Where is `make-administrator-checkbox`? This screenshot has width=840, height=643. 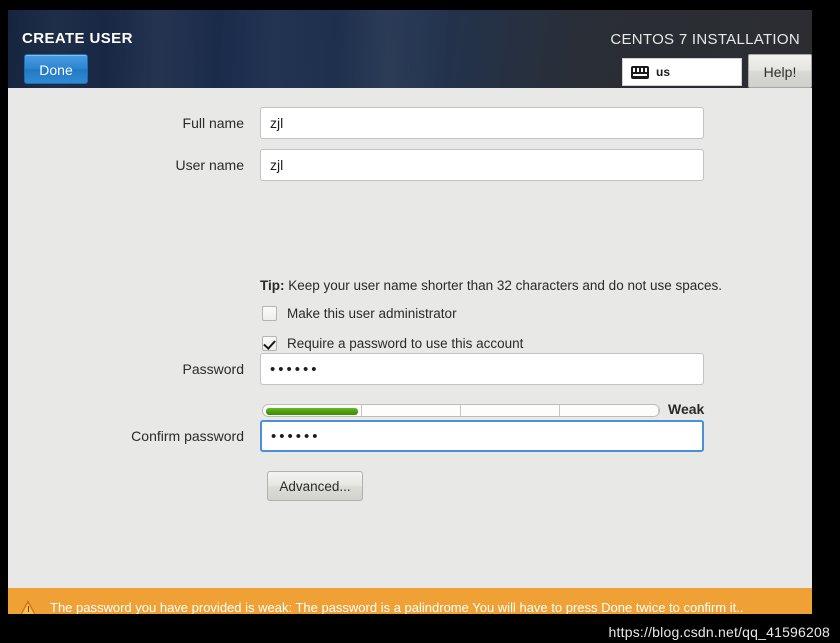
make-administrator-checkbox is located at coordinates (269, 313).